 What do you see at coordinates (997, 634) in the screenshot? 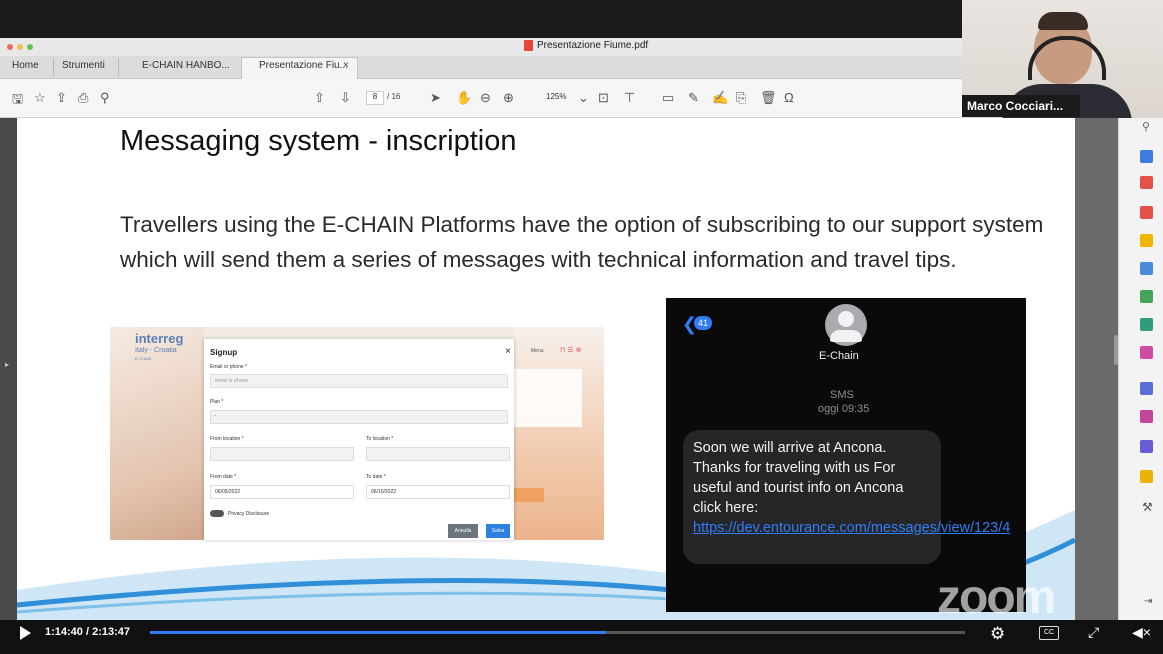
I see `settings-gear-icon: ⚙` at bounding box center [997, 634].